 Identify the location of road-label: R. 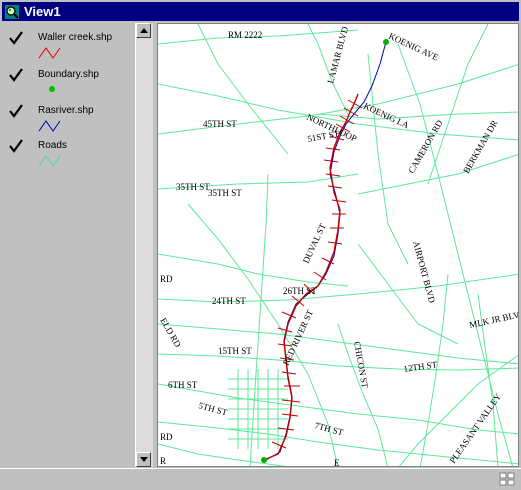
(163, 461).